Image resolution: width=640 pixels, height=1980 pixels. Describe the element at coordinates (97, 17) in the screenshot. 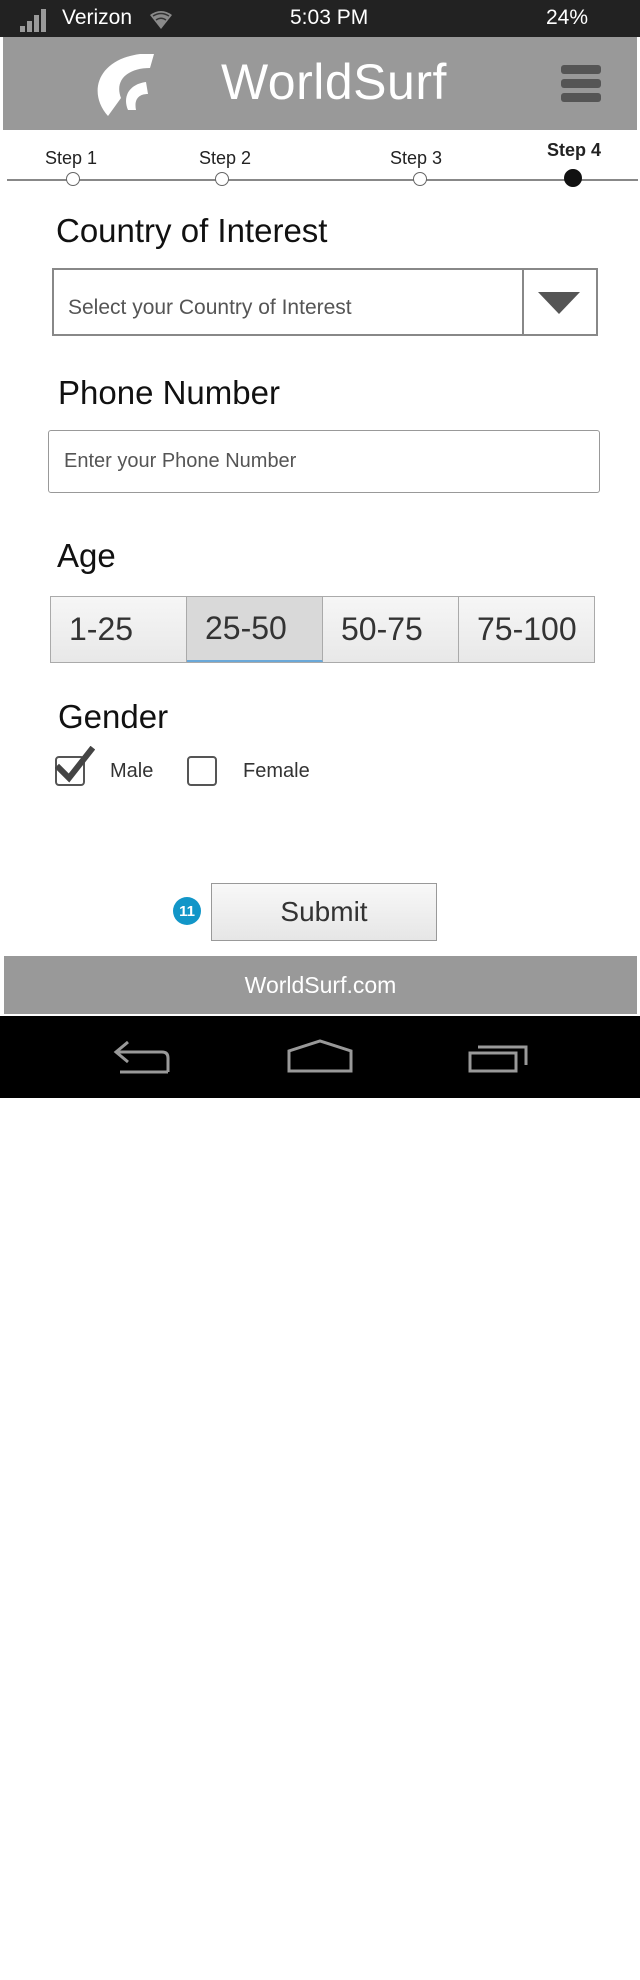

I see `carrier-name: Verizon` at that location.